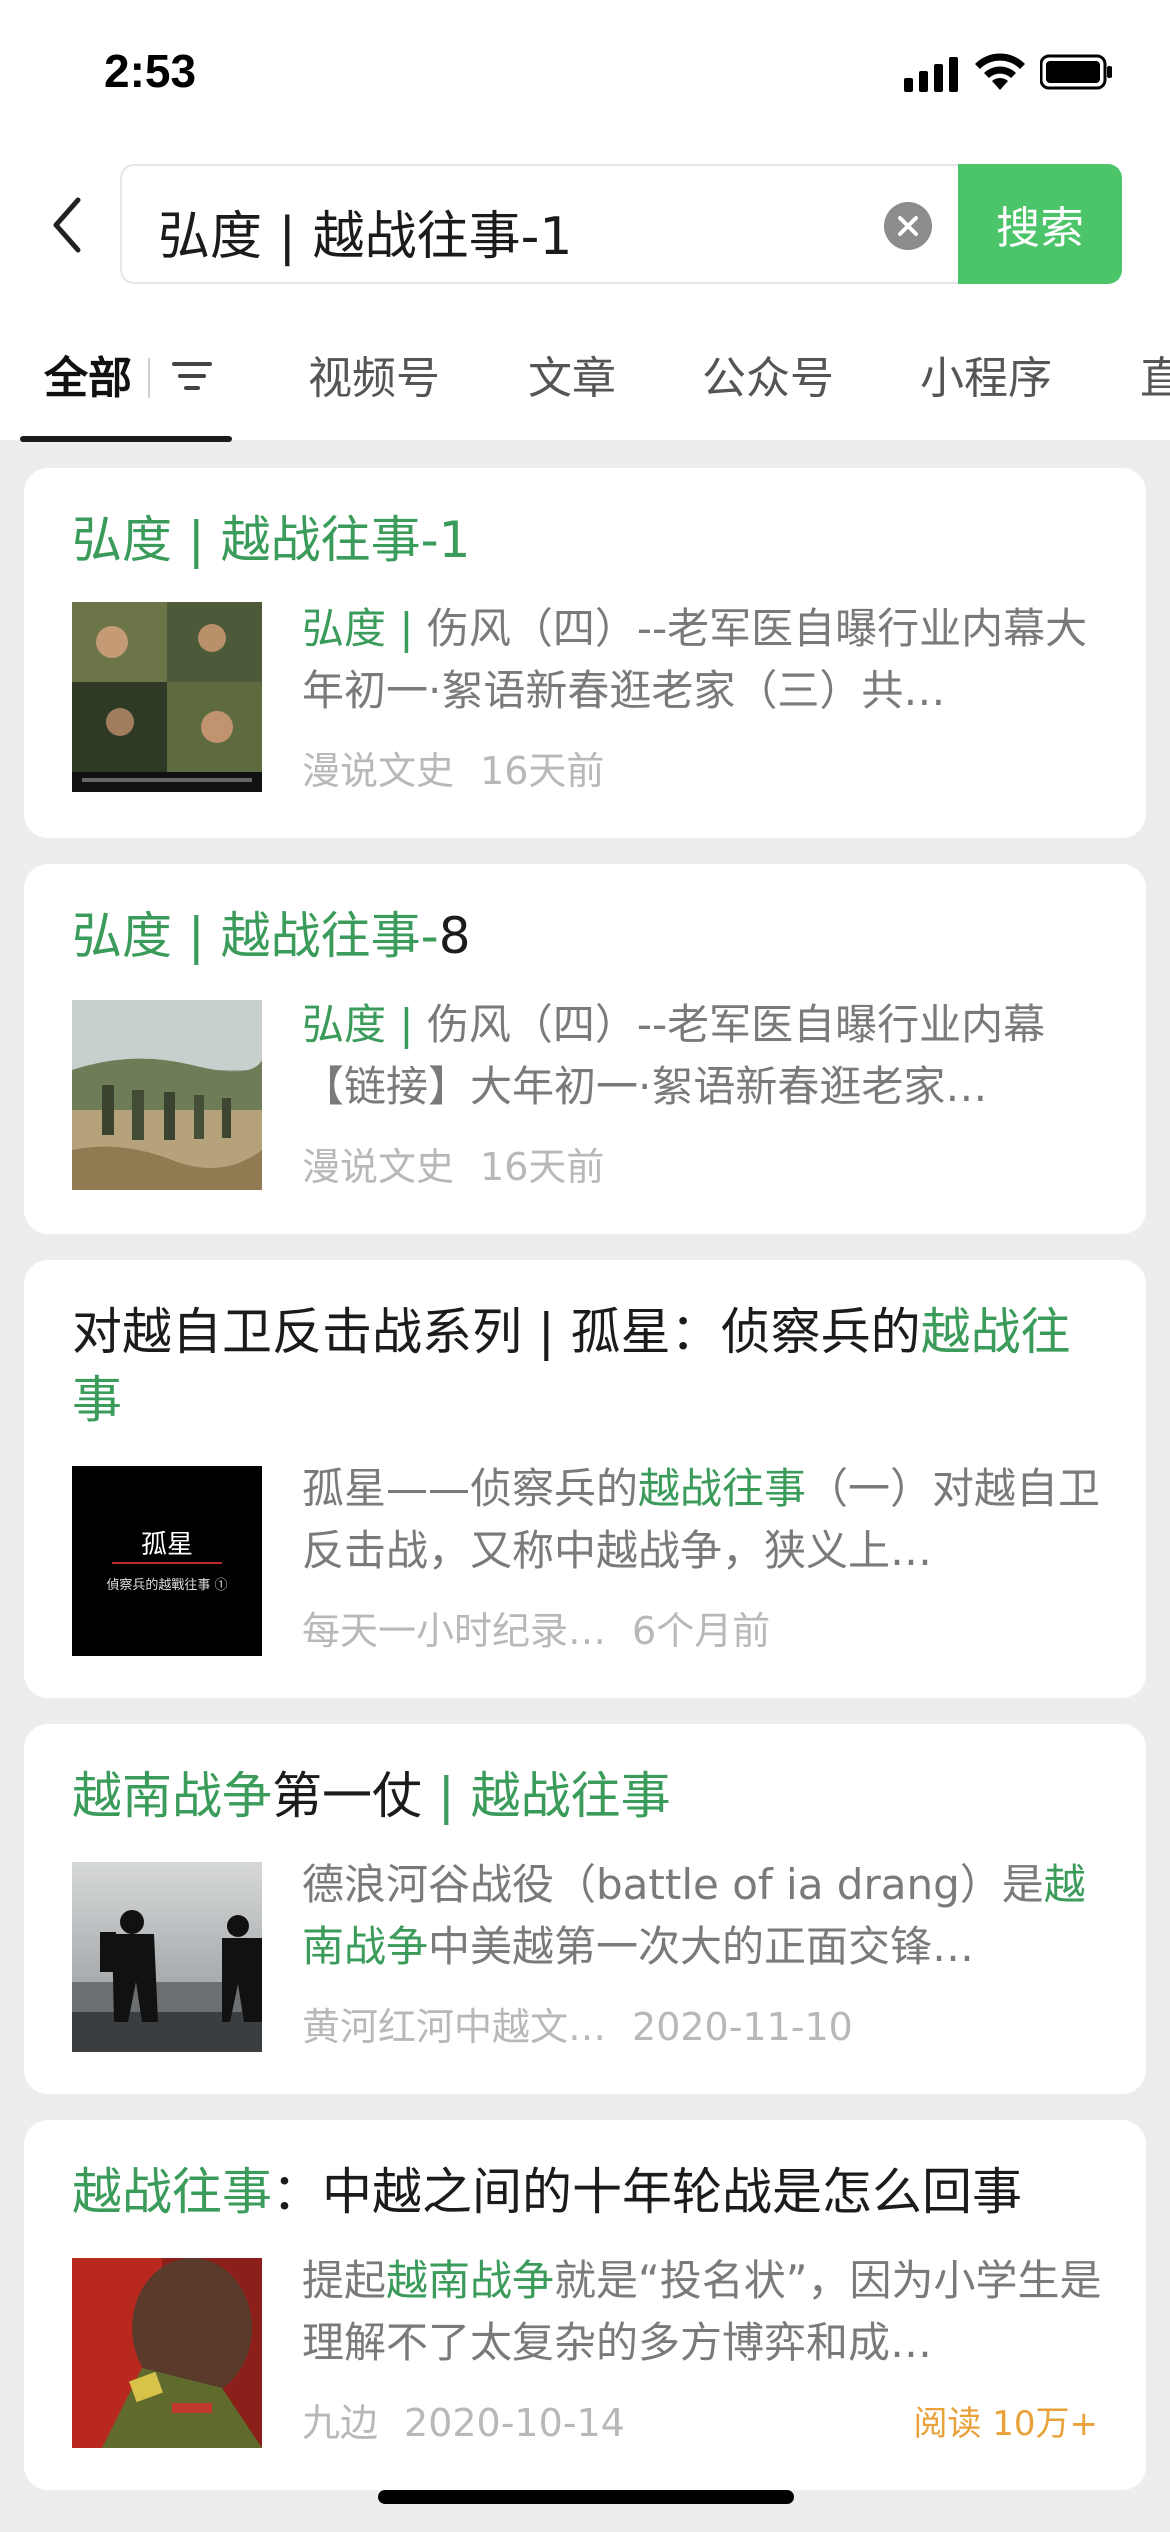  Describe the element at coordinates (126, 439) in the screenshot. I see `active-tab-indicator` at that location.